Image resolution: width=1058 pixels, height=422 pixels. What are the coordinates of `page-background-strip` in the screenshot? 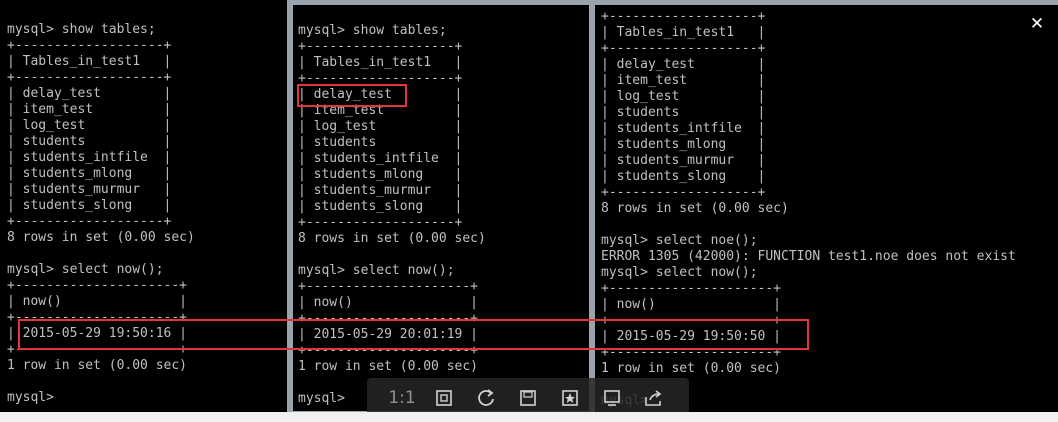 It's located at (529, 417).